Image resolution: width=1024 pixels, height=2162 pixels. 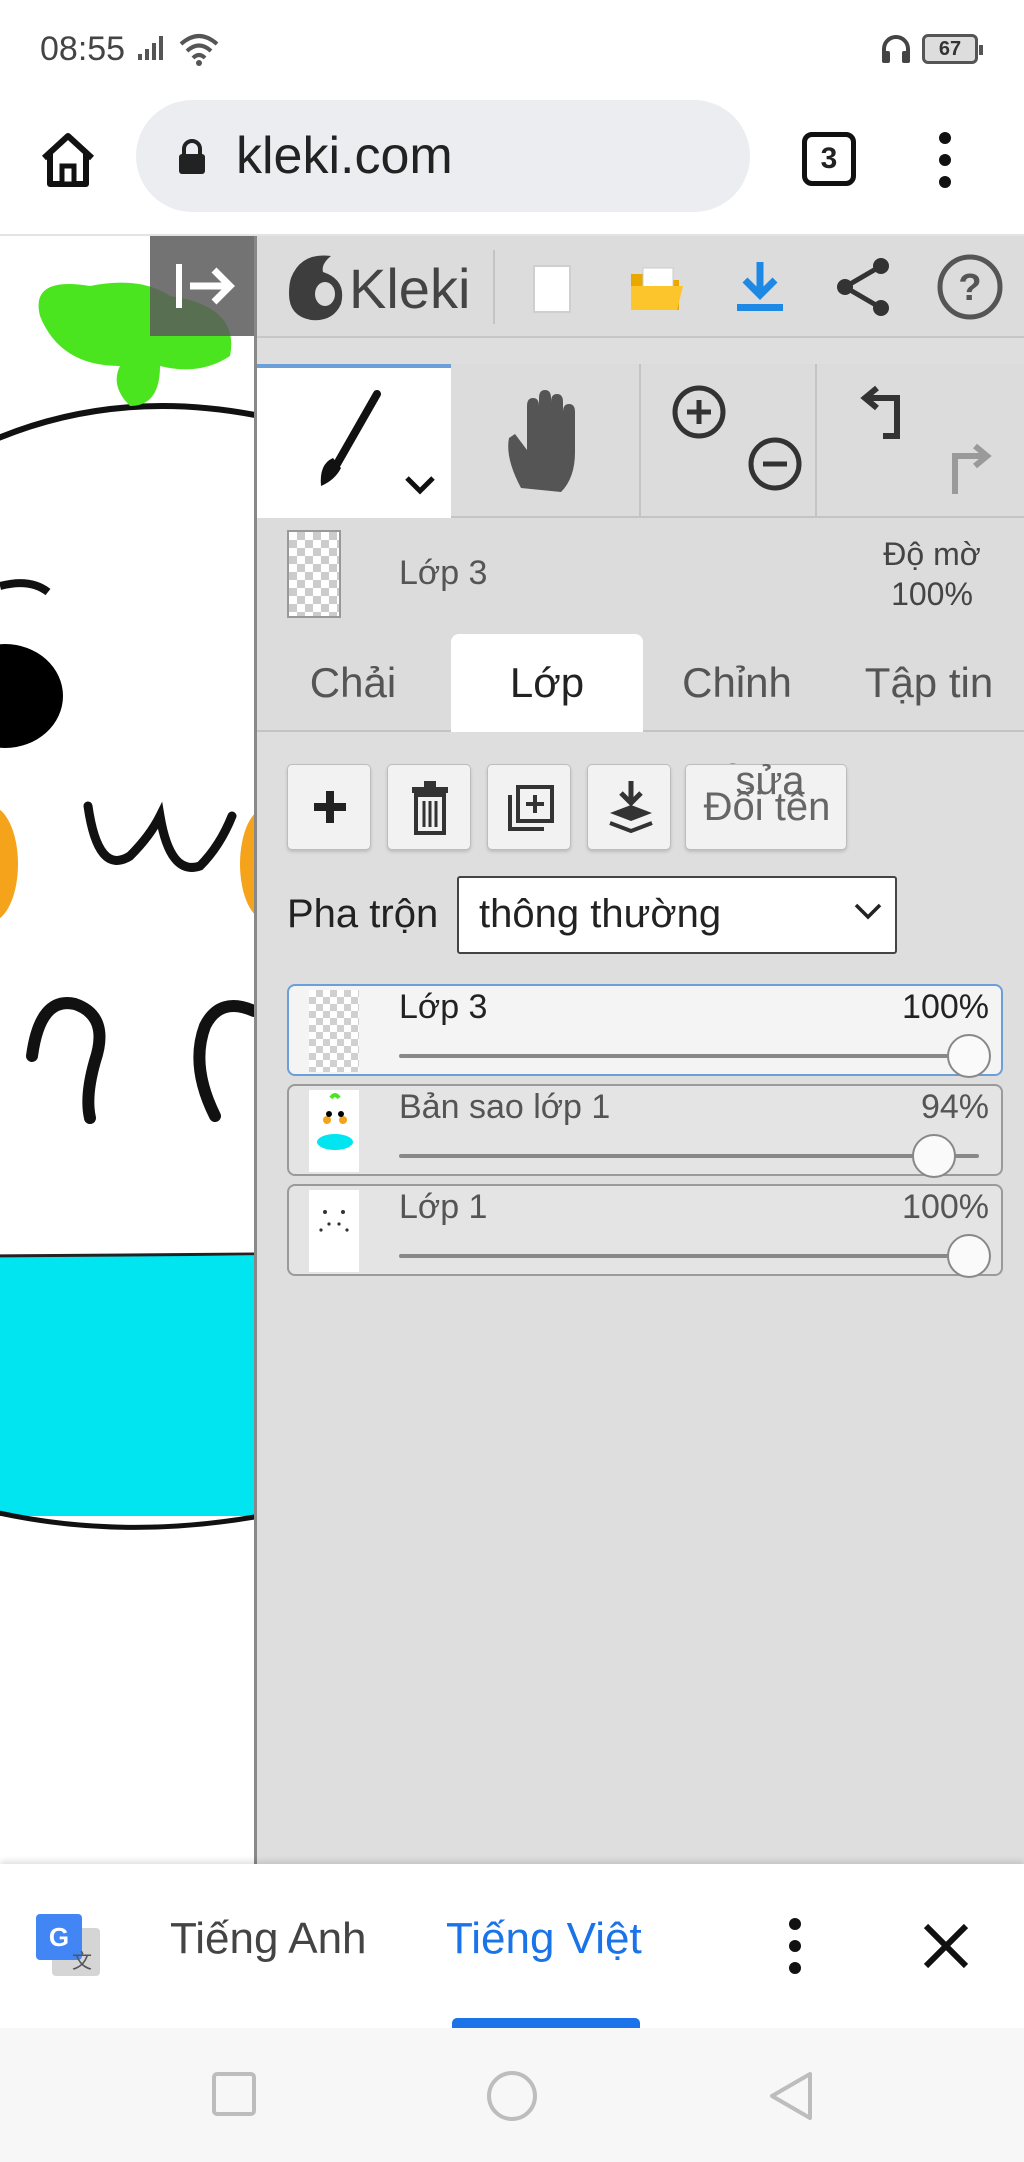 I want to click on layer-opacity: 94%, so click(x=954, y=1107).